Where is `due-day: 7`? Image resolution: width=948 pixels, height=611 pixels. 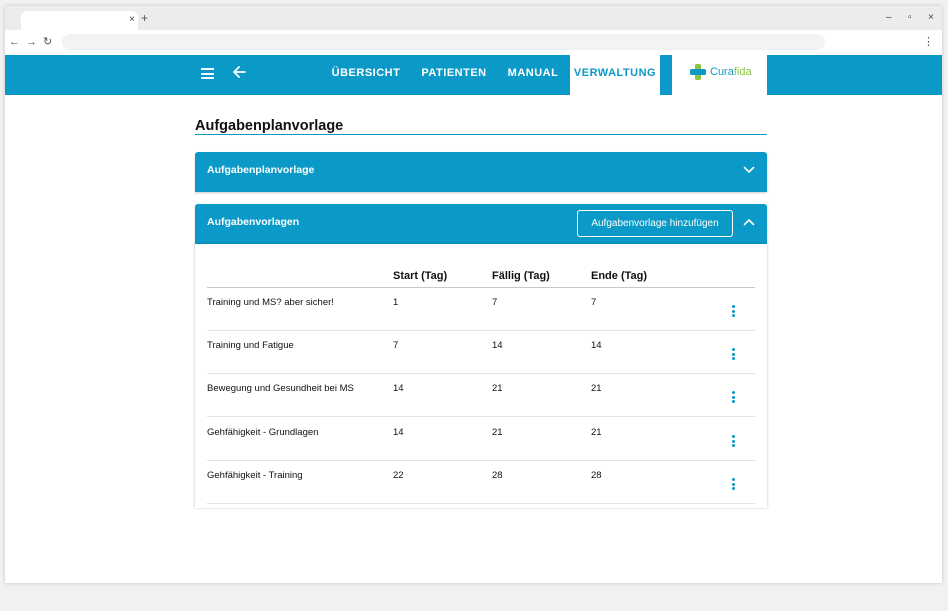 due-day: 7 is located at coordinates (495, 302).